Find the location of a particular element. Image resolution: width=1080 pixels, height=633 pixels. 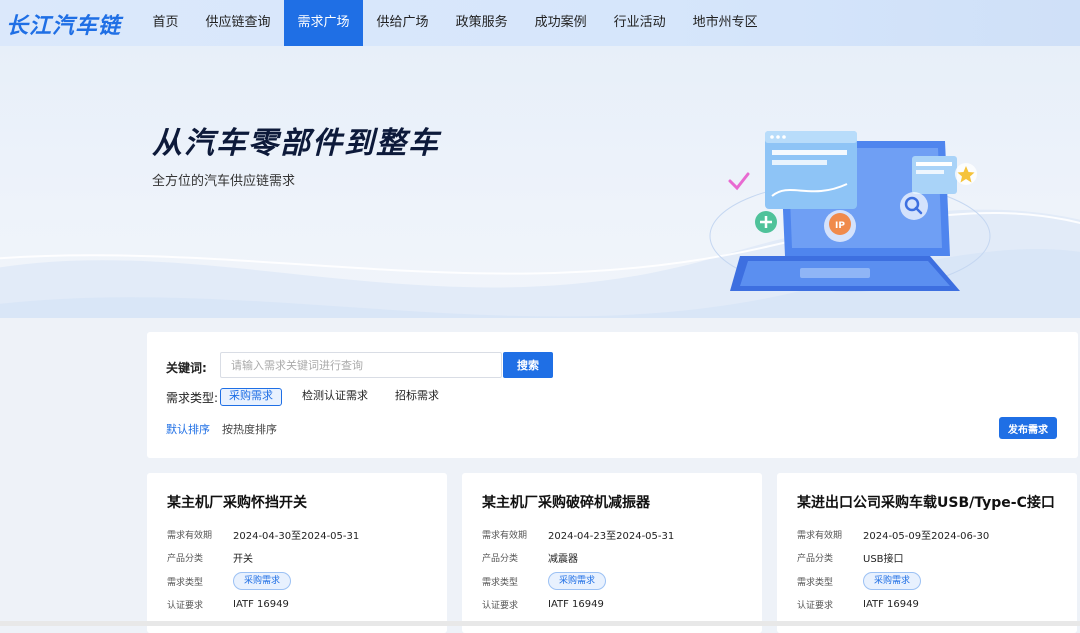

nav-item-home: 首页 is located at coordinates (165, 23).